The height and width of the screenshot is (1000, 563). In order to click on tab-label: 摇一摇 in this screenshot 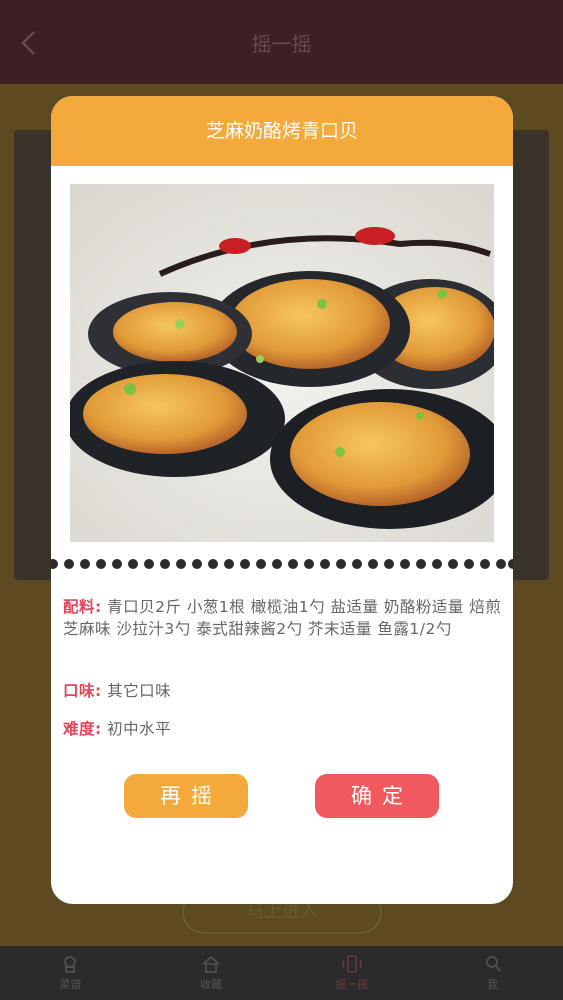, I will do `click(352, 984)`.